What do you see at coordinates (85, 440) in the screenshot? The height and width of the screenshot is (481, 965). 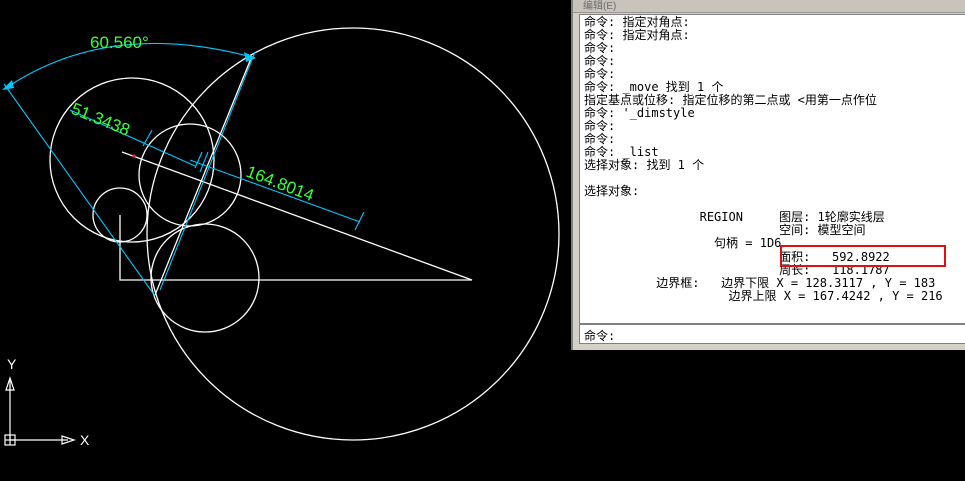 I see `ucs-x-label: X` at bounding box center [85, 440].